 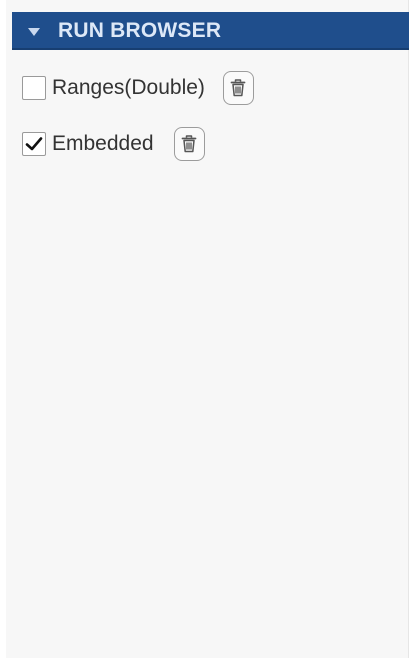 What do you see at coordinates (210, 144) in the screenshot?
I see `run-row: Embedded` at bounding box center [210, 144].